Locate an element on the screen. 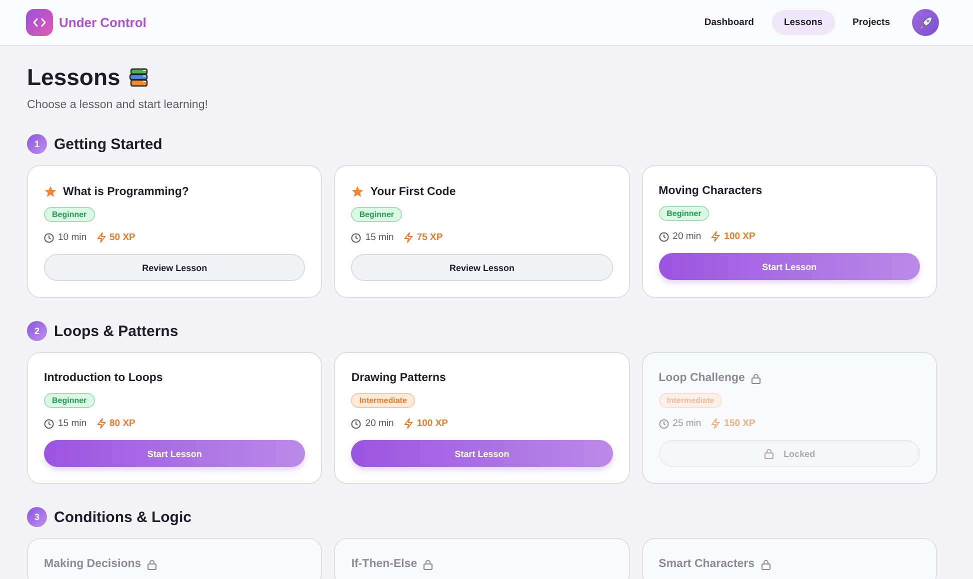 The width and height of the screenshot is (973, 579). duration-text: 10 min is located at coordinates (72, 237).